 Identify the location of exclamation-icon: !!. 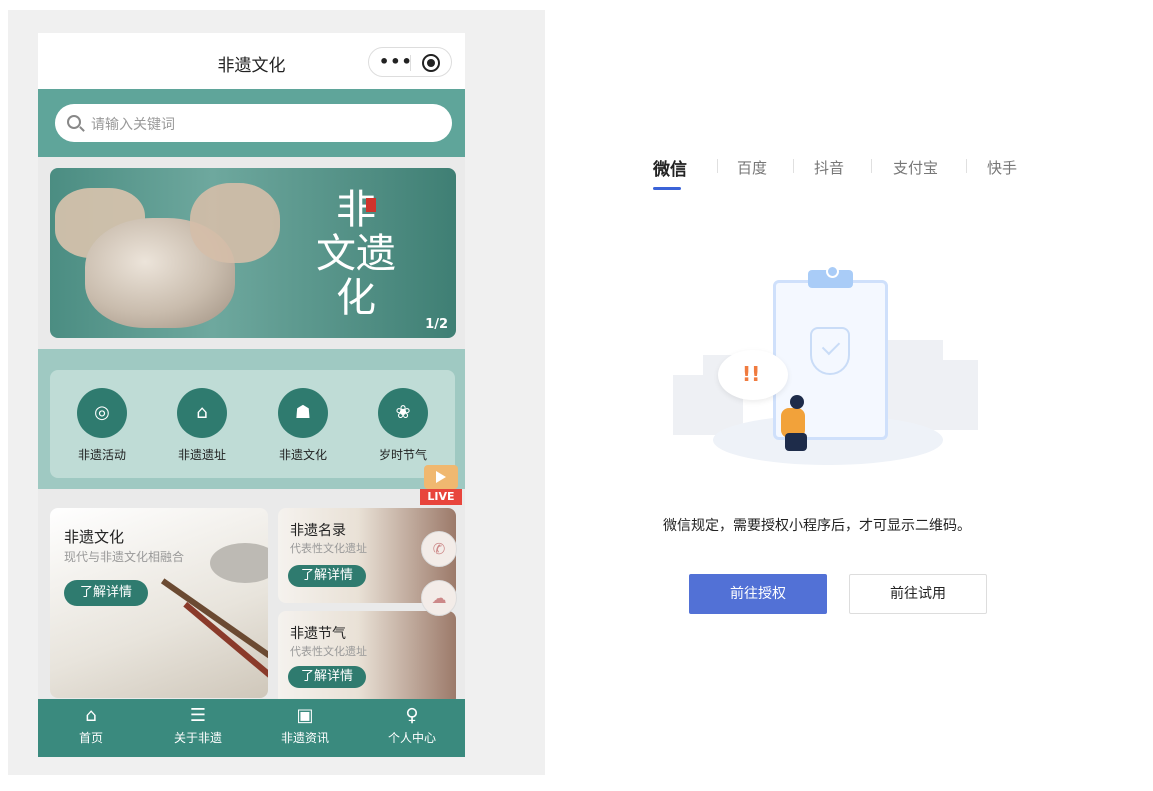
(751, 374).